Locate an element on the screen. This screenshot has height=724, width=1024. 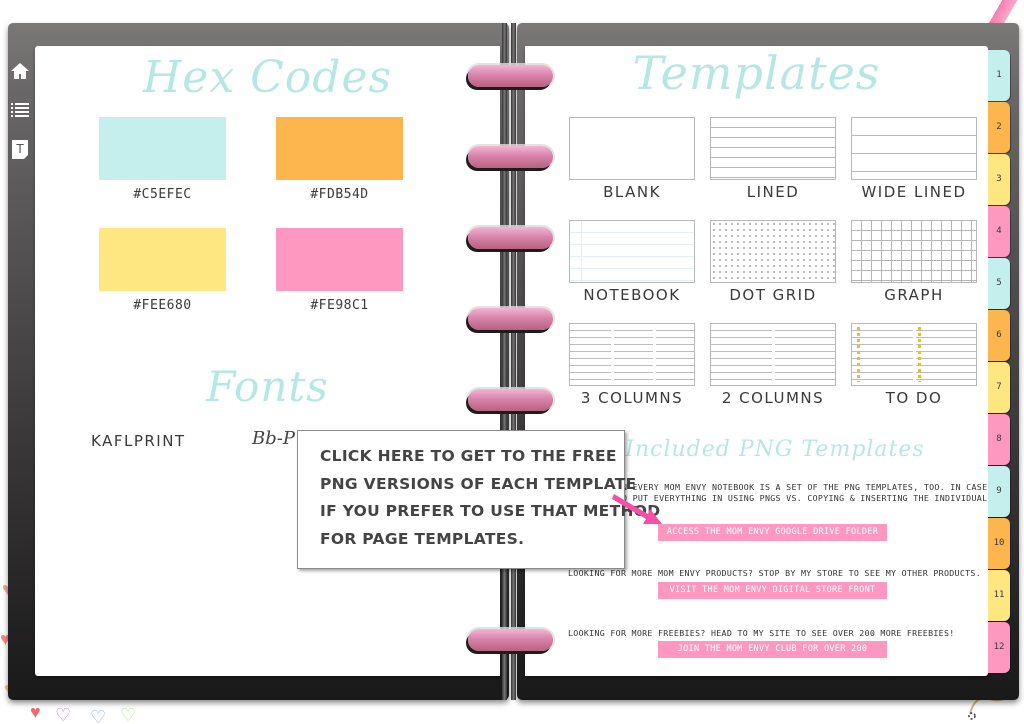
google-drive-folder-button: ACCESS THE MOM ENVY GOOGLE DRIVE FOLDER is located at coordinates (772, 532).